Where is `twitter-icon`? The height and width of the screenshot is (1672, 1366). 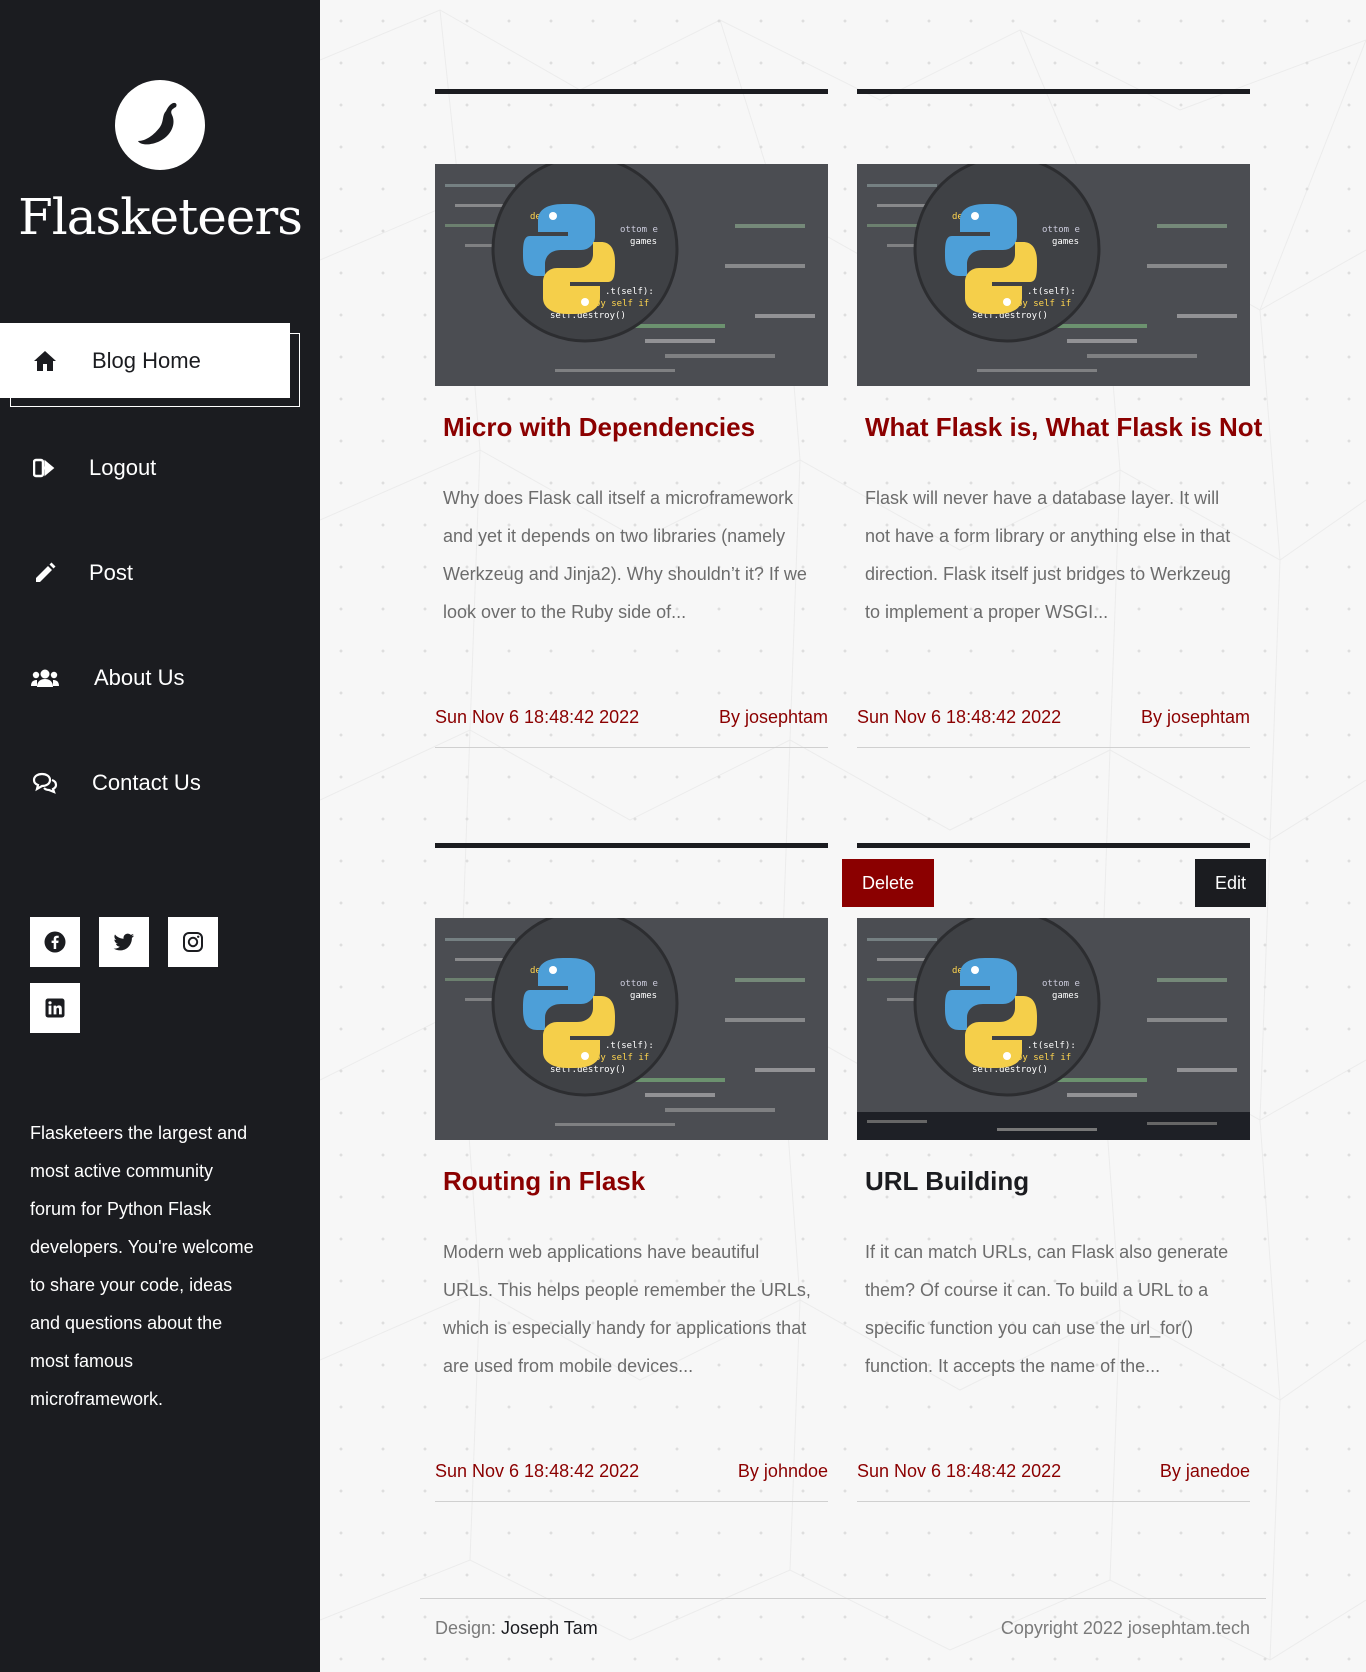
twitter-icon is located at coordinates (123, 942).